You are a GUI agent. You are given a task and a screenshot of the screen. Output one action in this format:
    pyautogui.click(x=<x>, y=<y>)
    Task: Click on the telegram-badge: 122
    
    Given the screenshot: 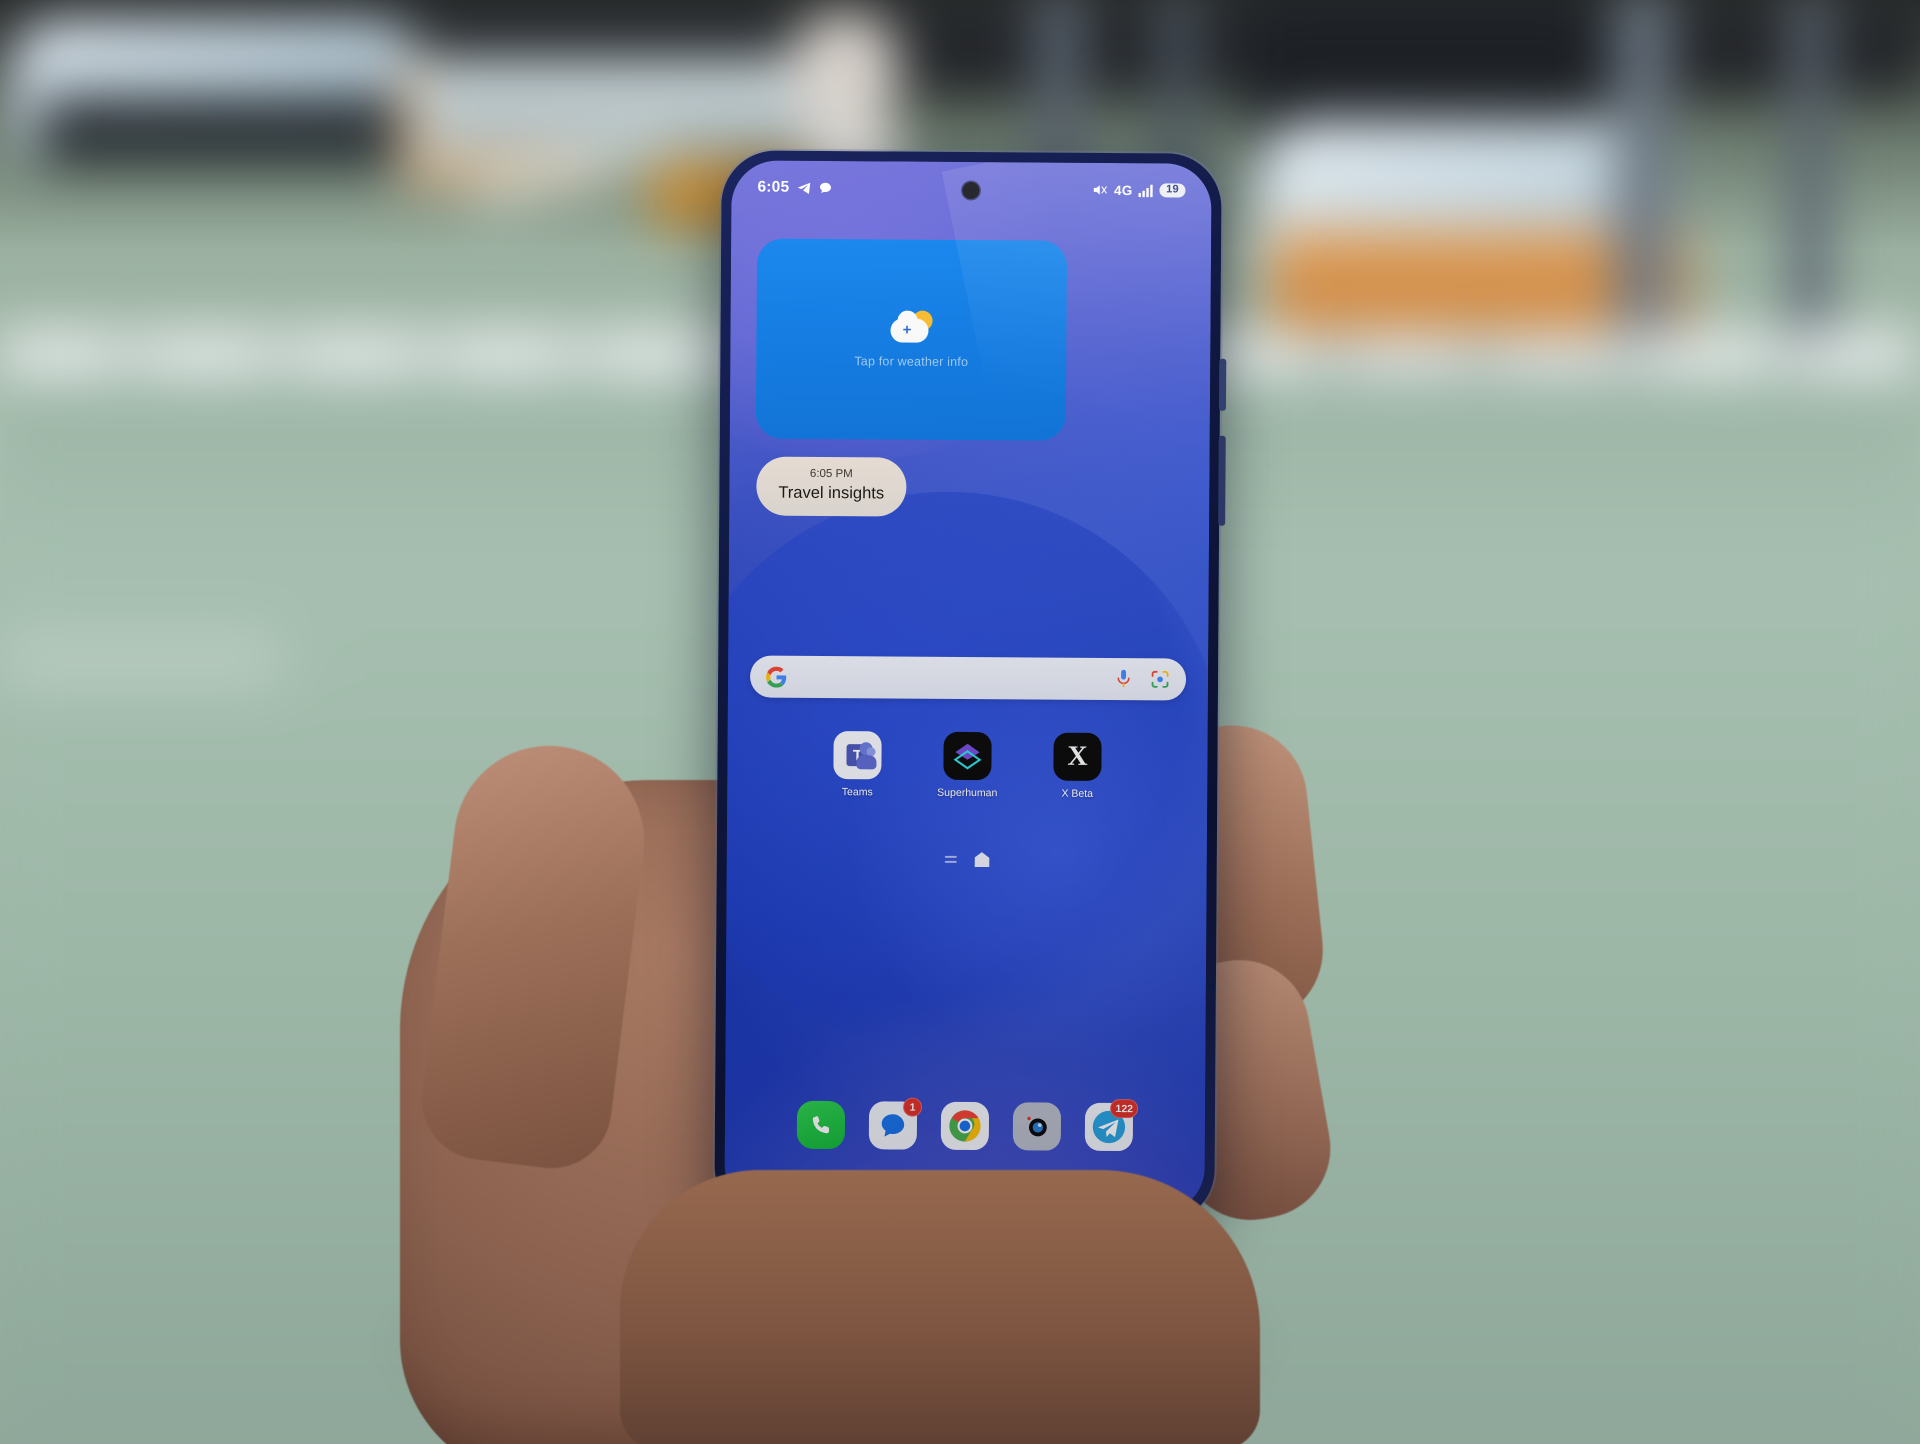 What is the action you would take?
    pyautogui.click(x=1124, y=1109)
    